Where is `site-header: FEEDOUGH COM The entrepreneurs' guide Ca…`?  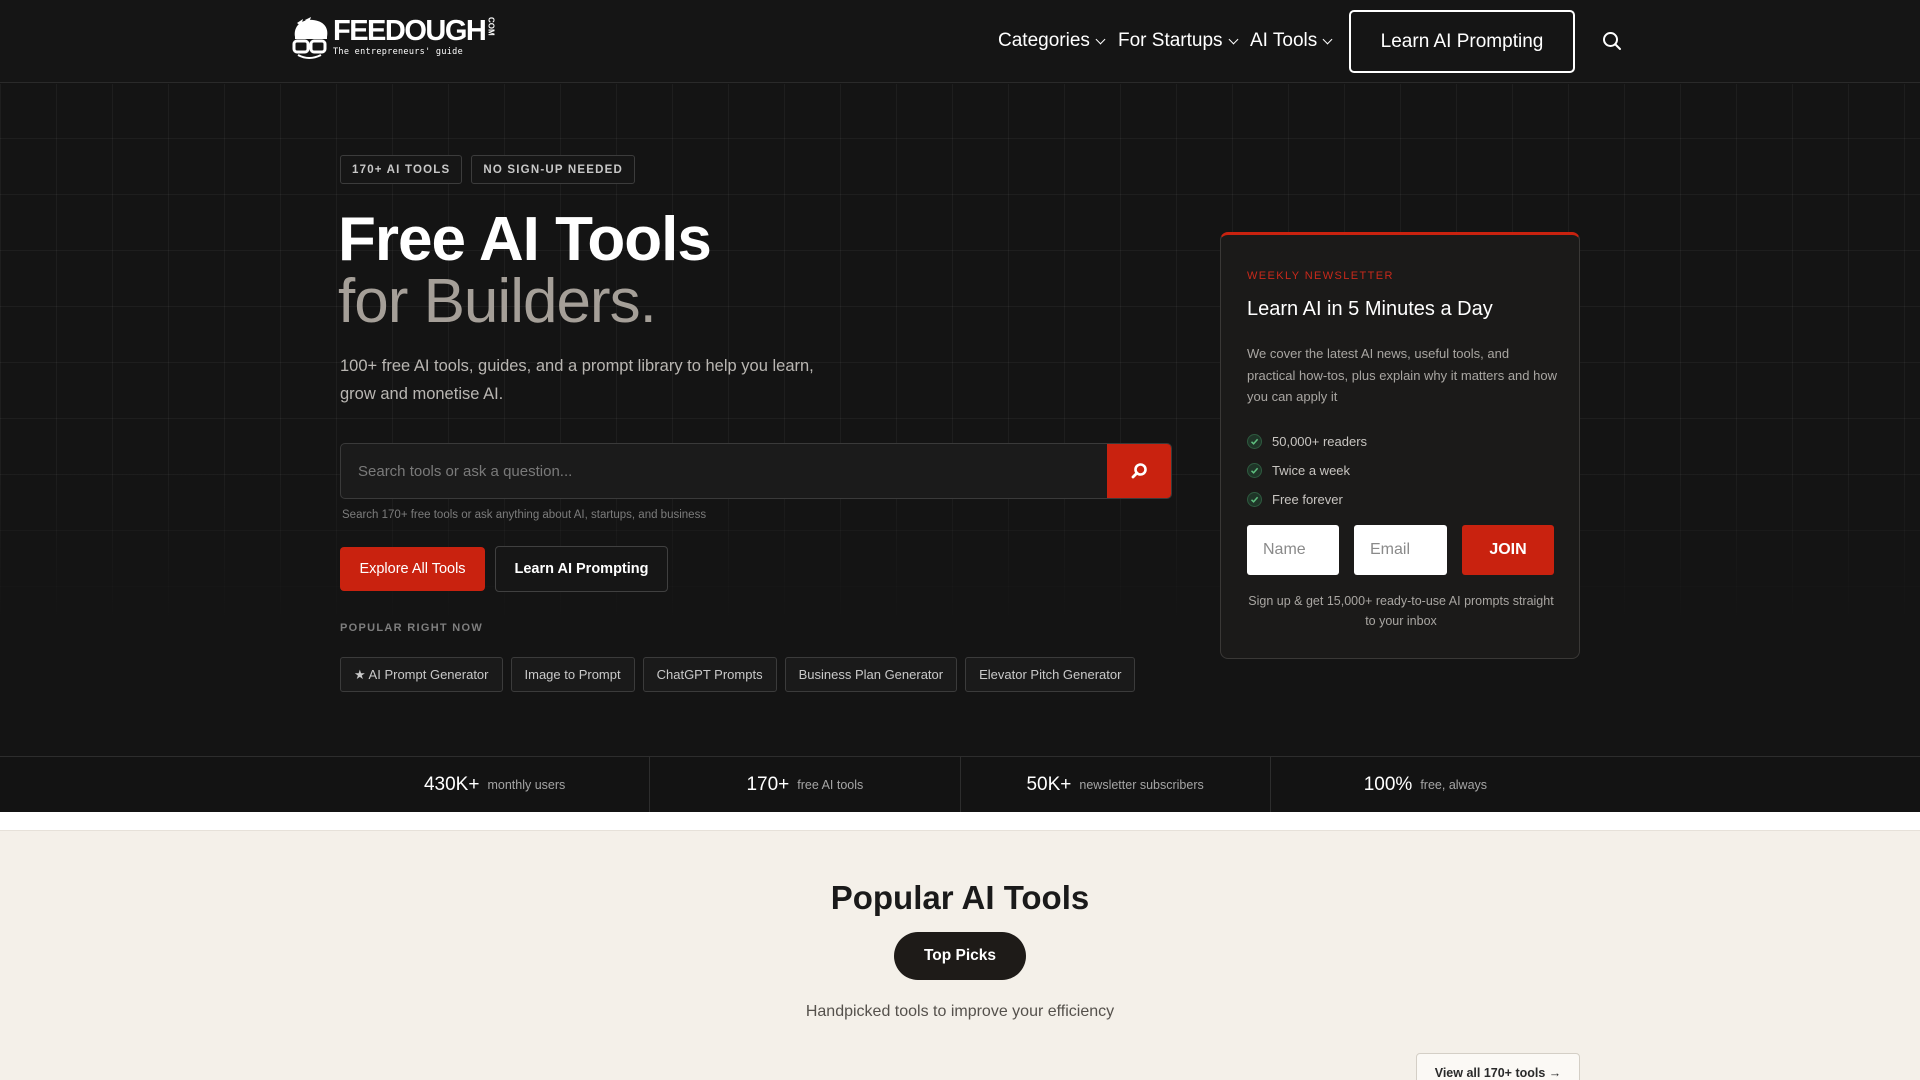 site-header: FEEDOUGH COM The entrepreneurs' guide Ca… is located at coordinates (960, 41).